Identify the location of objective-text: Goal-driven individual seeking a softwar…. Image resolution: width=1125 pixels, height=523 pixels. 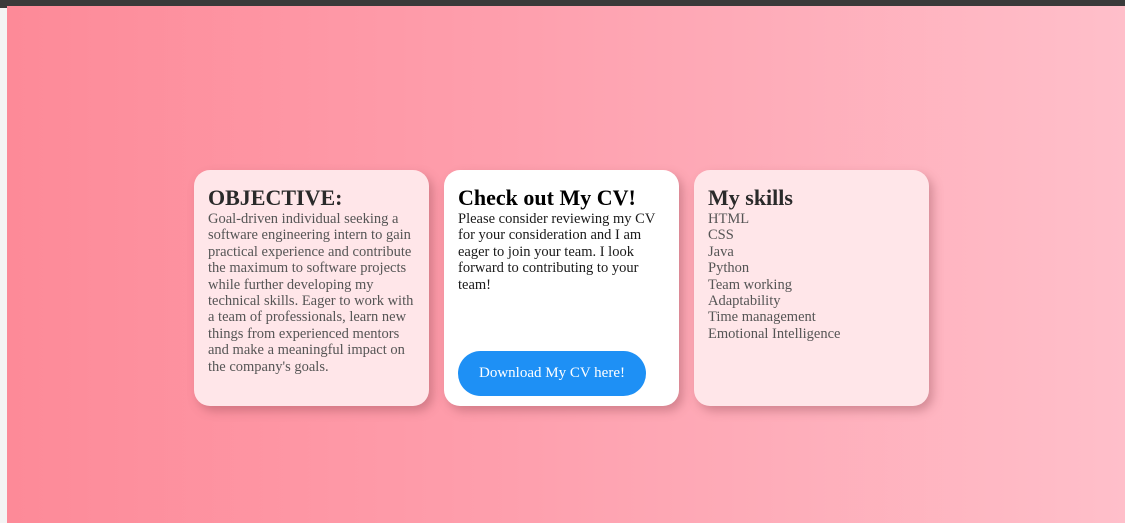
(311, 293).